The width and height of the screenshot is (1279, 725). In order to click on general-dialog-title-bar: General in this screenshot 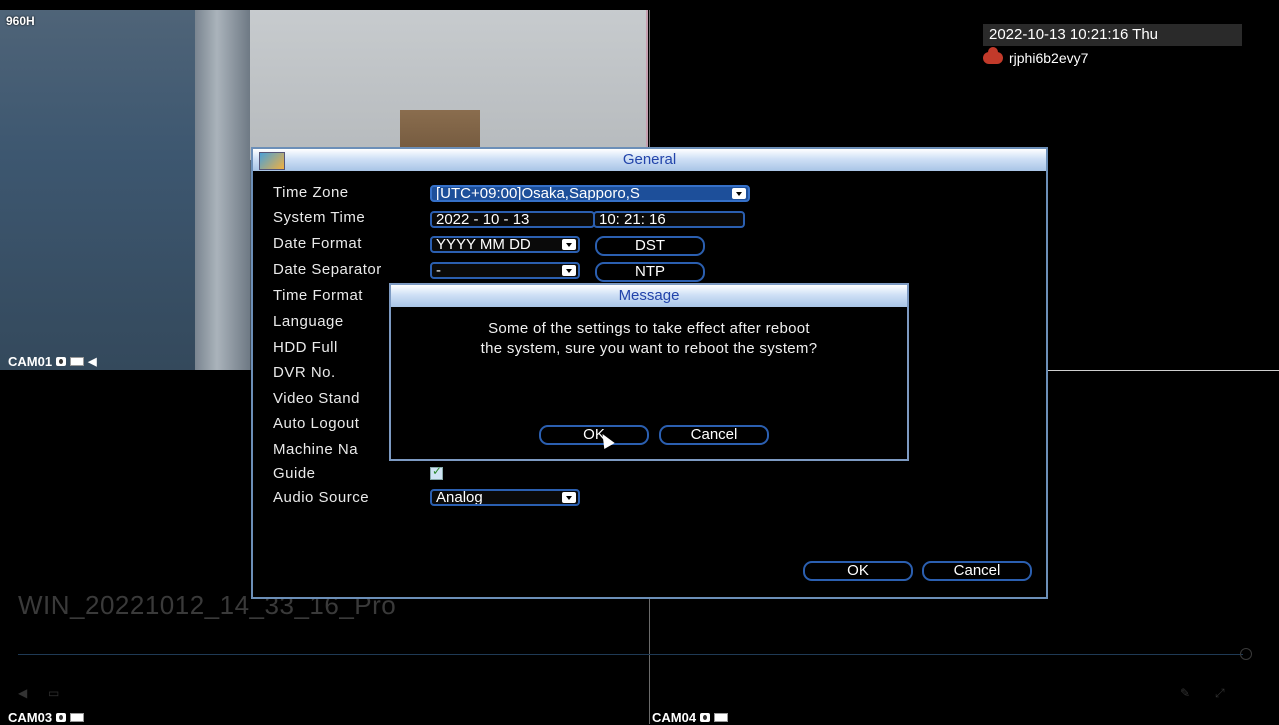, I will do `click(649, 160)`.